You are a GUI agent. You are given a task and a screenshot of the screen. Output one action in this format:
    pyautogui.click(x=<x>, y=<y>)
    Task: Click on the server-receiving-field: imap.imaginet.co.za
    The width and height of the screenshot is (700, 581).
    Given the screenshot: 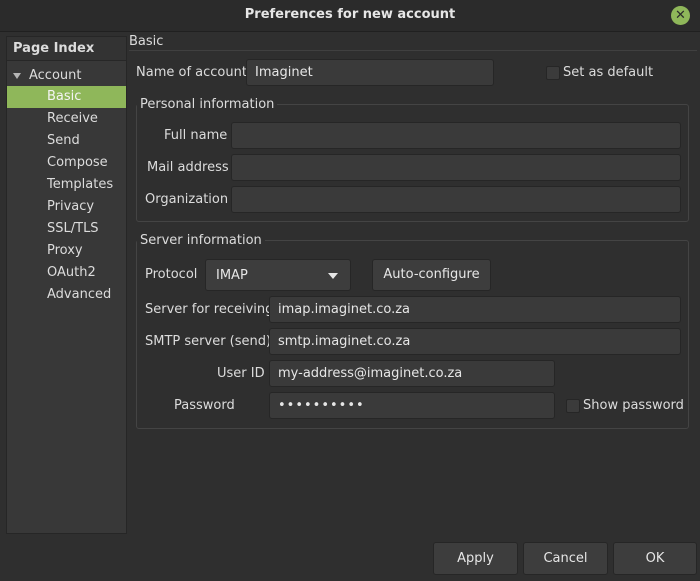 What is the action you would take?
    pyautogui.click(x=475, y=309)
    